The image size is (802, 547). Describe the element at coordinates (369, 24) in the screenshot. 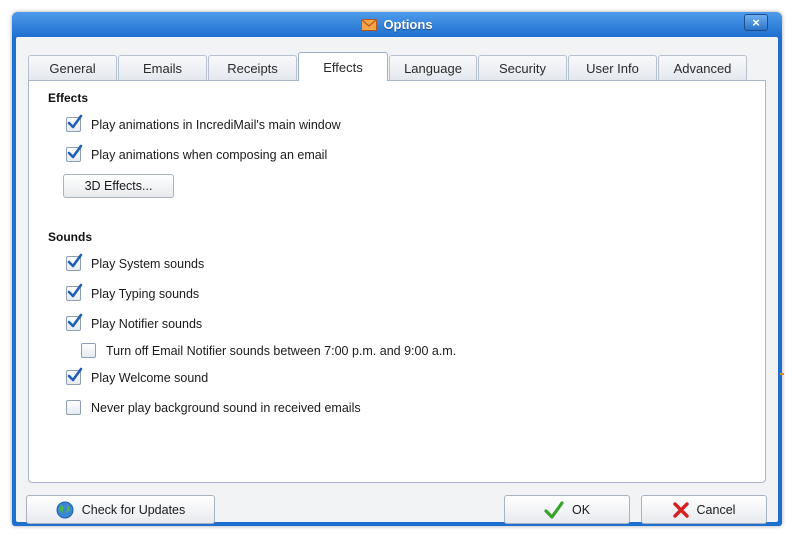

I see `envelope-icon` at that location.